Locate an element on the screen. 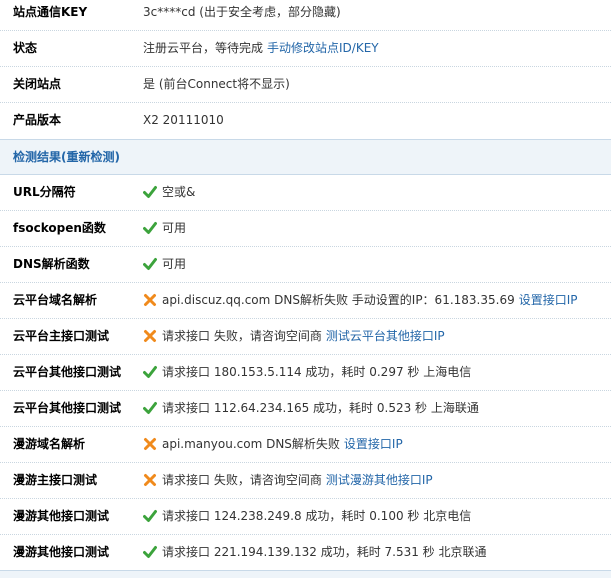  test-manyou-other-ip-link: 测试漫游其他接口IP is located at coordinates (379, 480).